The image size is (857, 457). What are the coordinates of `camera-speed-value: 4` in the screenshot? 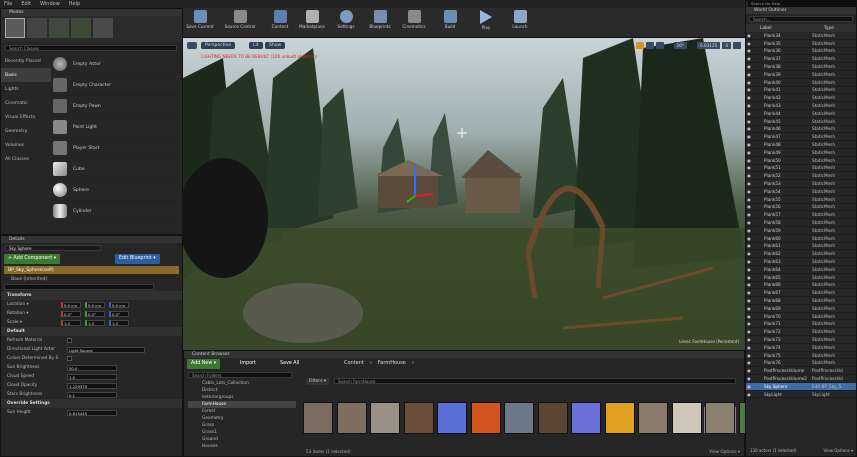 It's located at (726, 45).